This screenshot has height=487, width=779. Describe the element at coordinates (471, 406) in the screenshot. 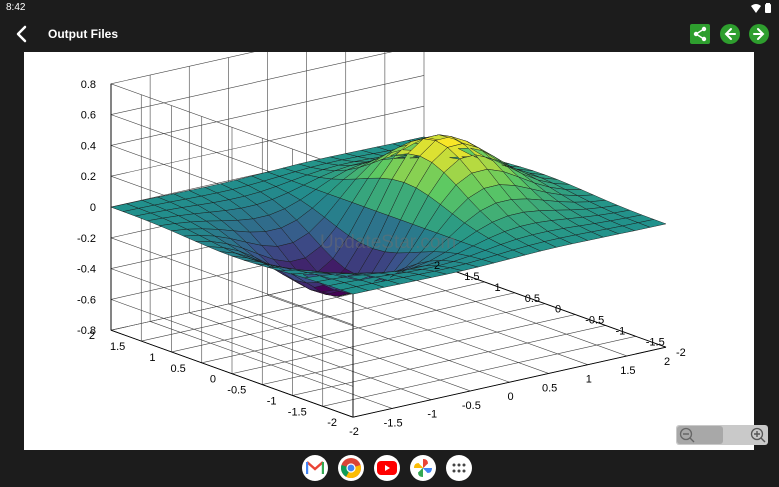

I see `x-tick-label: -0.5` at that location.